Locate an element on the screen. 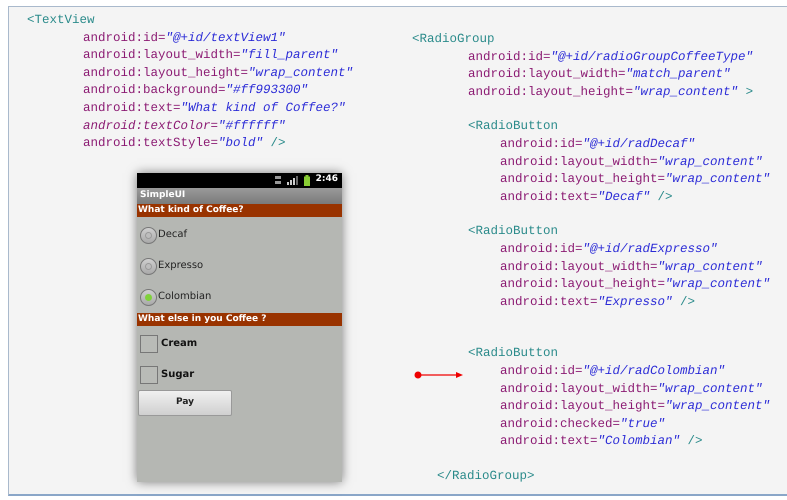 The width and height of the screenshot is (787, 500). code-line: android:id="@+id/radColombian" is located at coordinates (613, 371).